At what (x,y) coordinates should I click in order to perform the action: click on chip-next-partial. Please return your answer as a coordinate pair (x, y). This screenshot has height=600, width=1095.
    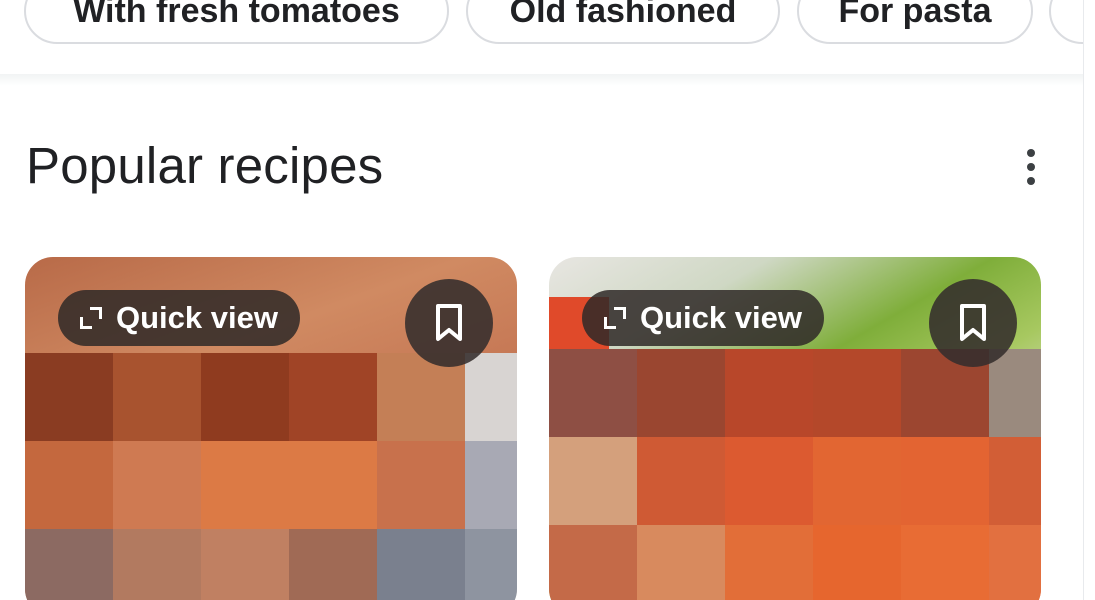
    Looking at the image, I should click on (1066, 22).